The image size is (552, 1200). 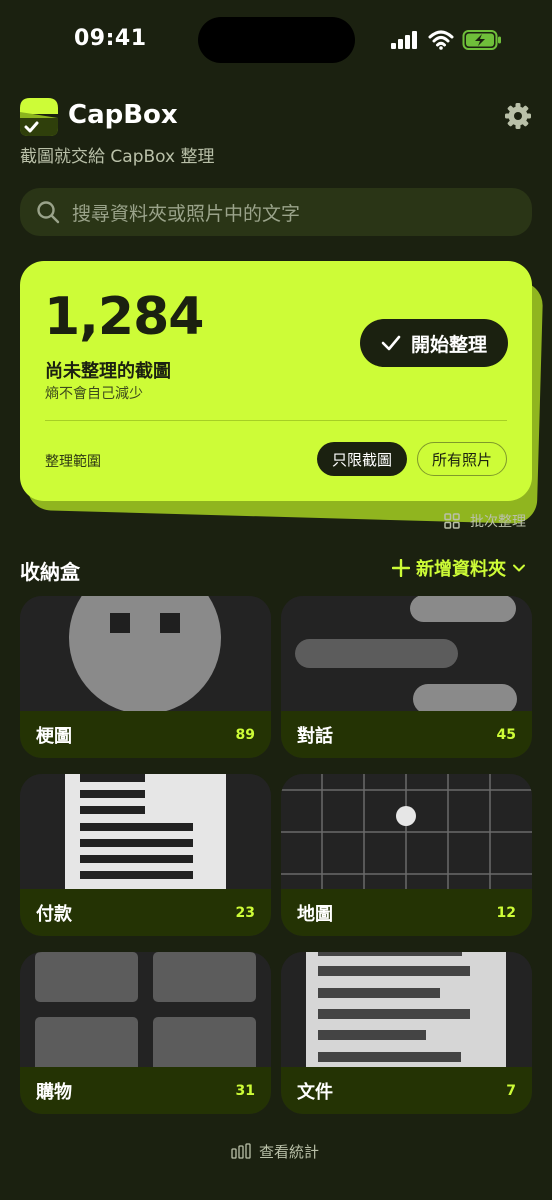 I want to click on status-bar: 09:41, so click(x=276, y=42).